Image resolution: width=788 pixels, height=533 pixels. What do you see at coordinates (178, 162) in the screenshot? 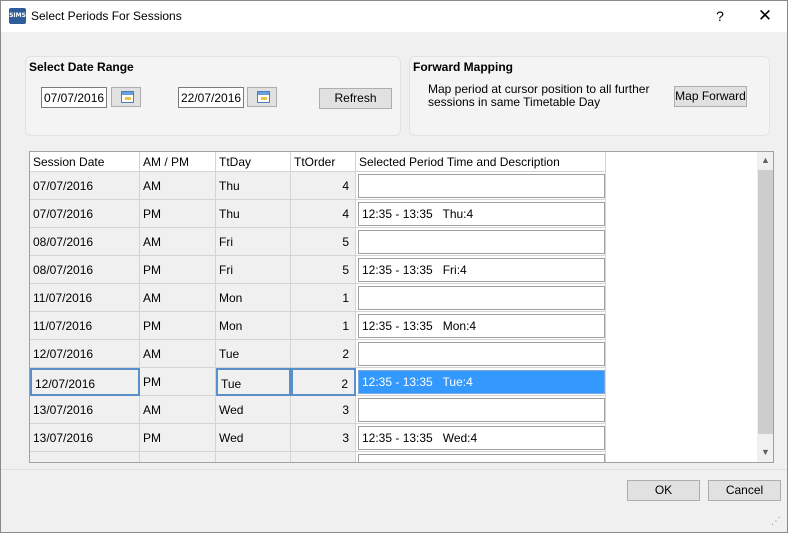
I see `col-header-am-pm: AM / PM` at bounding box center [178, 162].